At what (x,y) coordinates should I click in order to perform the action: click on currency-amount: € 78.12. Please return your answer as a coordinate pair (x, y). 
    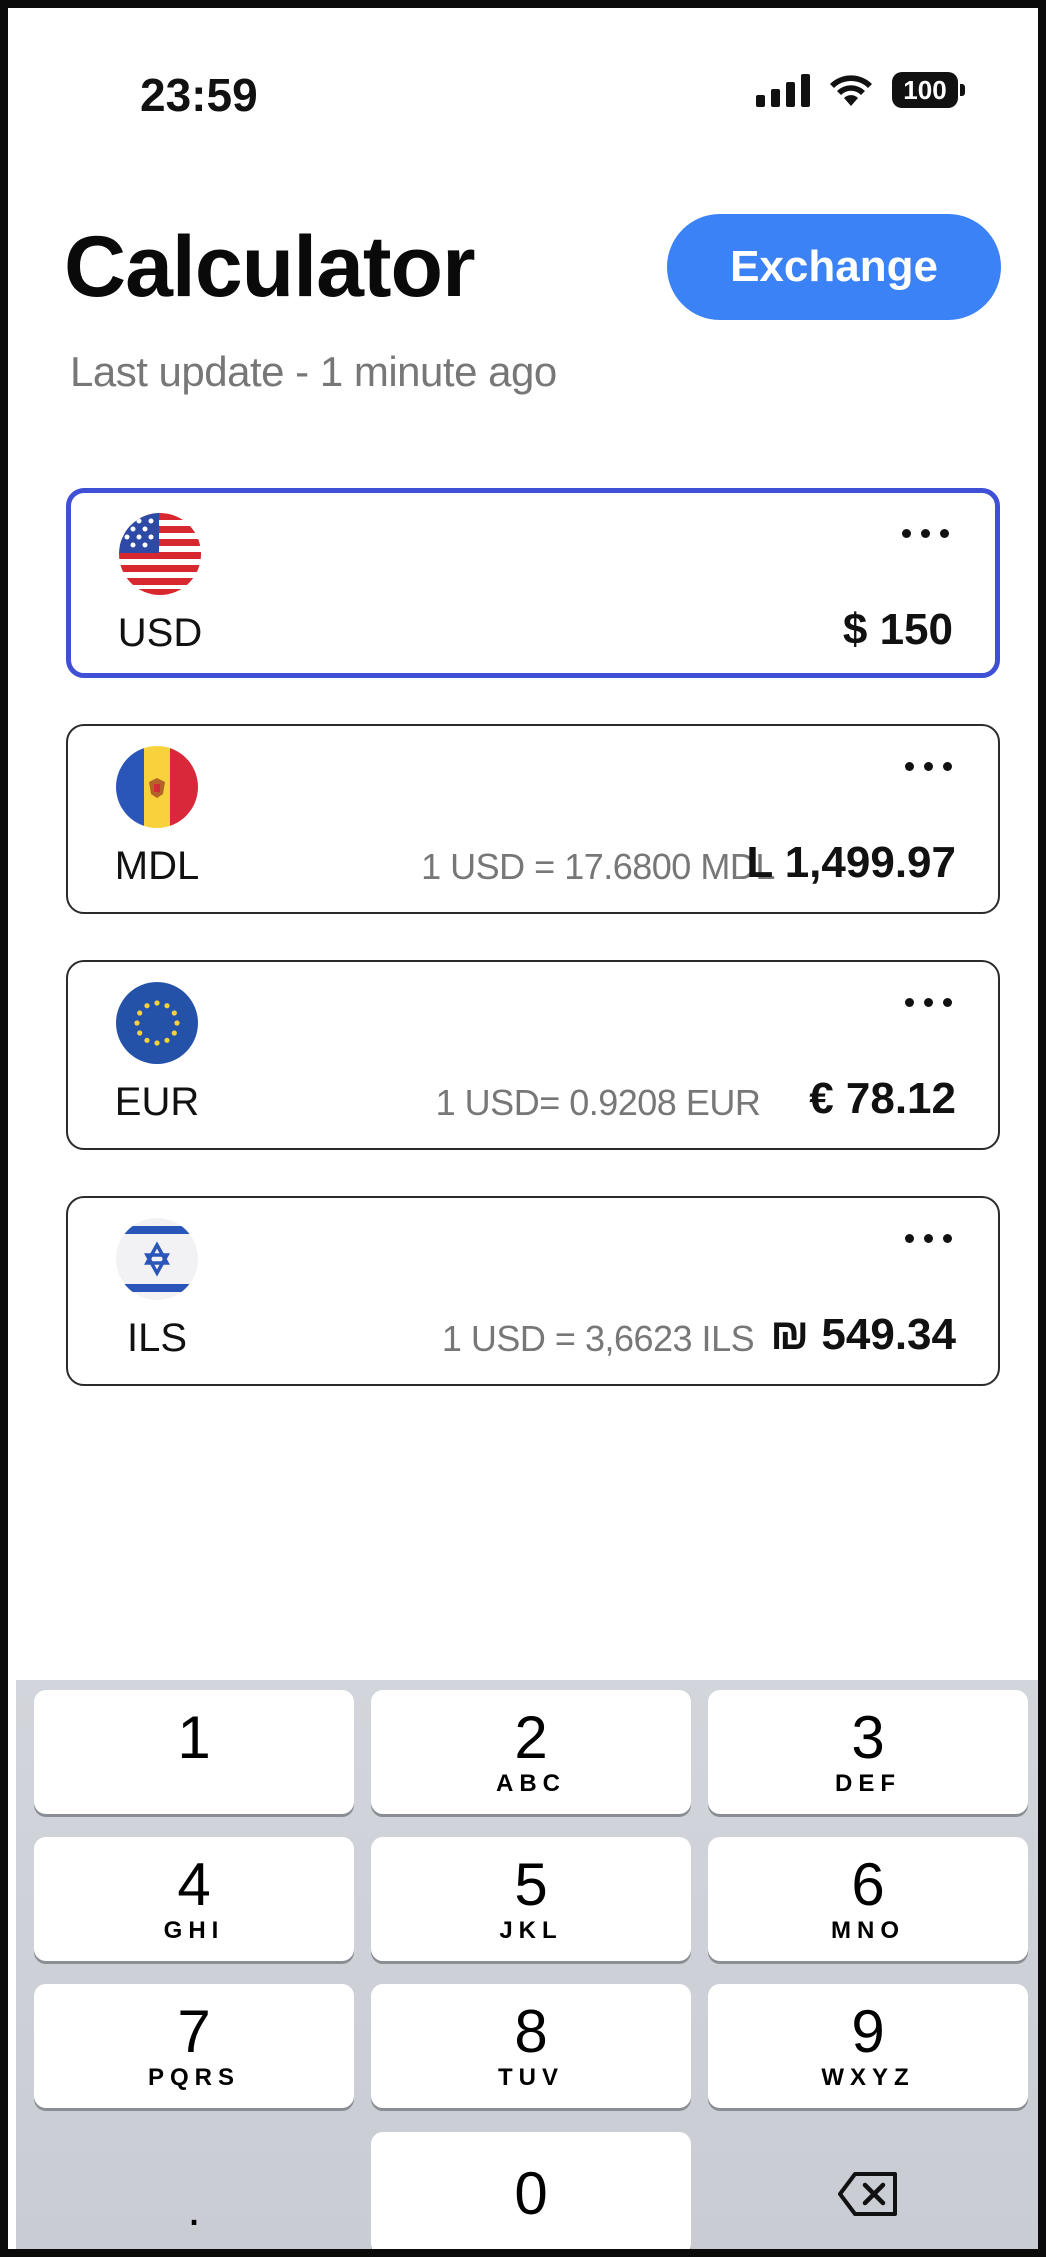
    Looking at the image, I should click on (882, 1099).